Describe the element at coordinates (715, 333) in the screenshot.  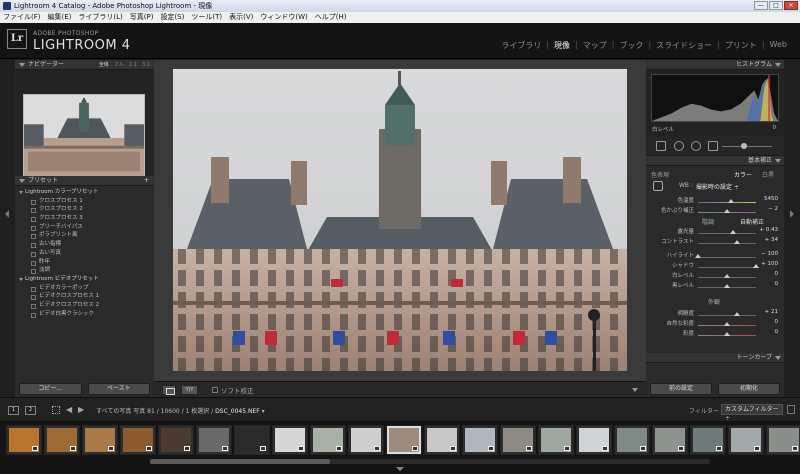
I see `saturation-slider: 彩度 0` at that location.